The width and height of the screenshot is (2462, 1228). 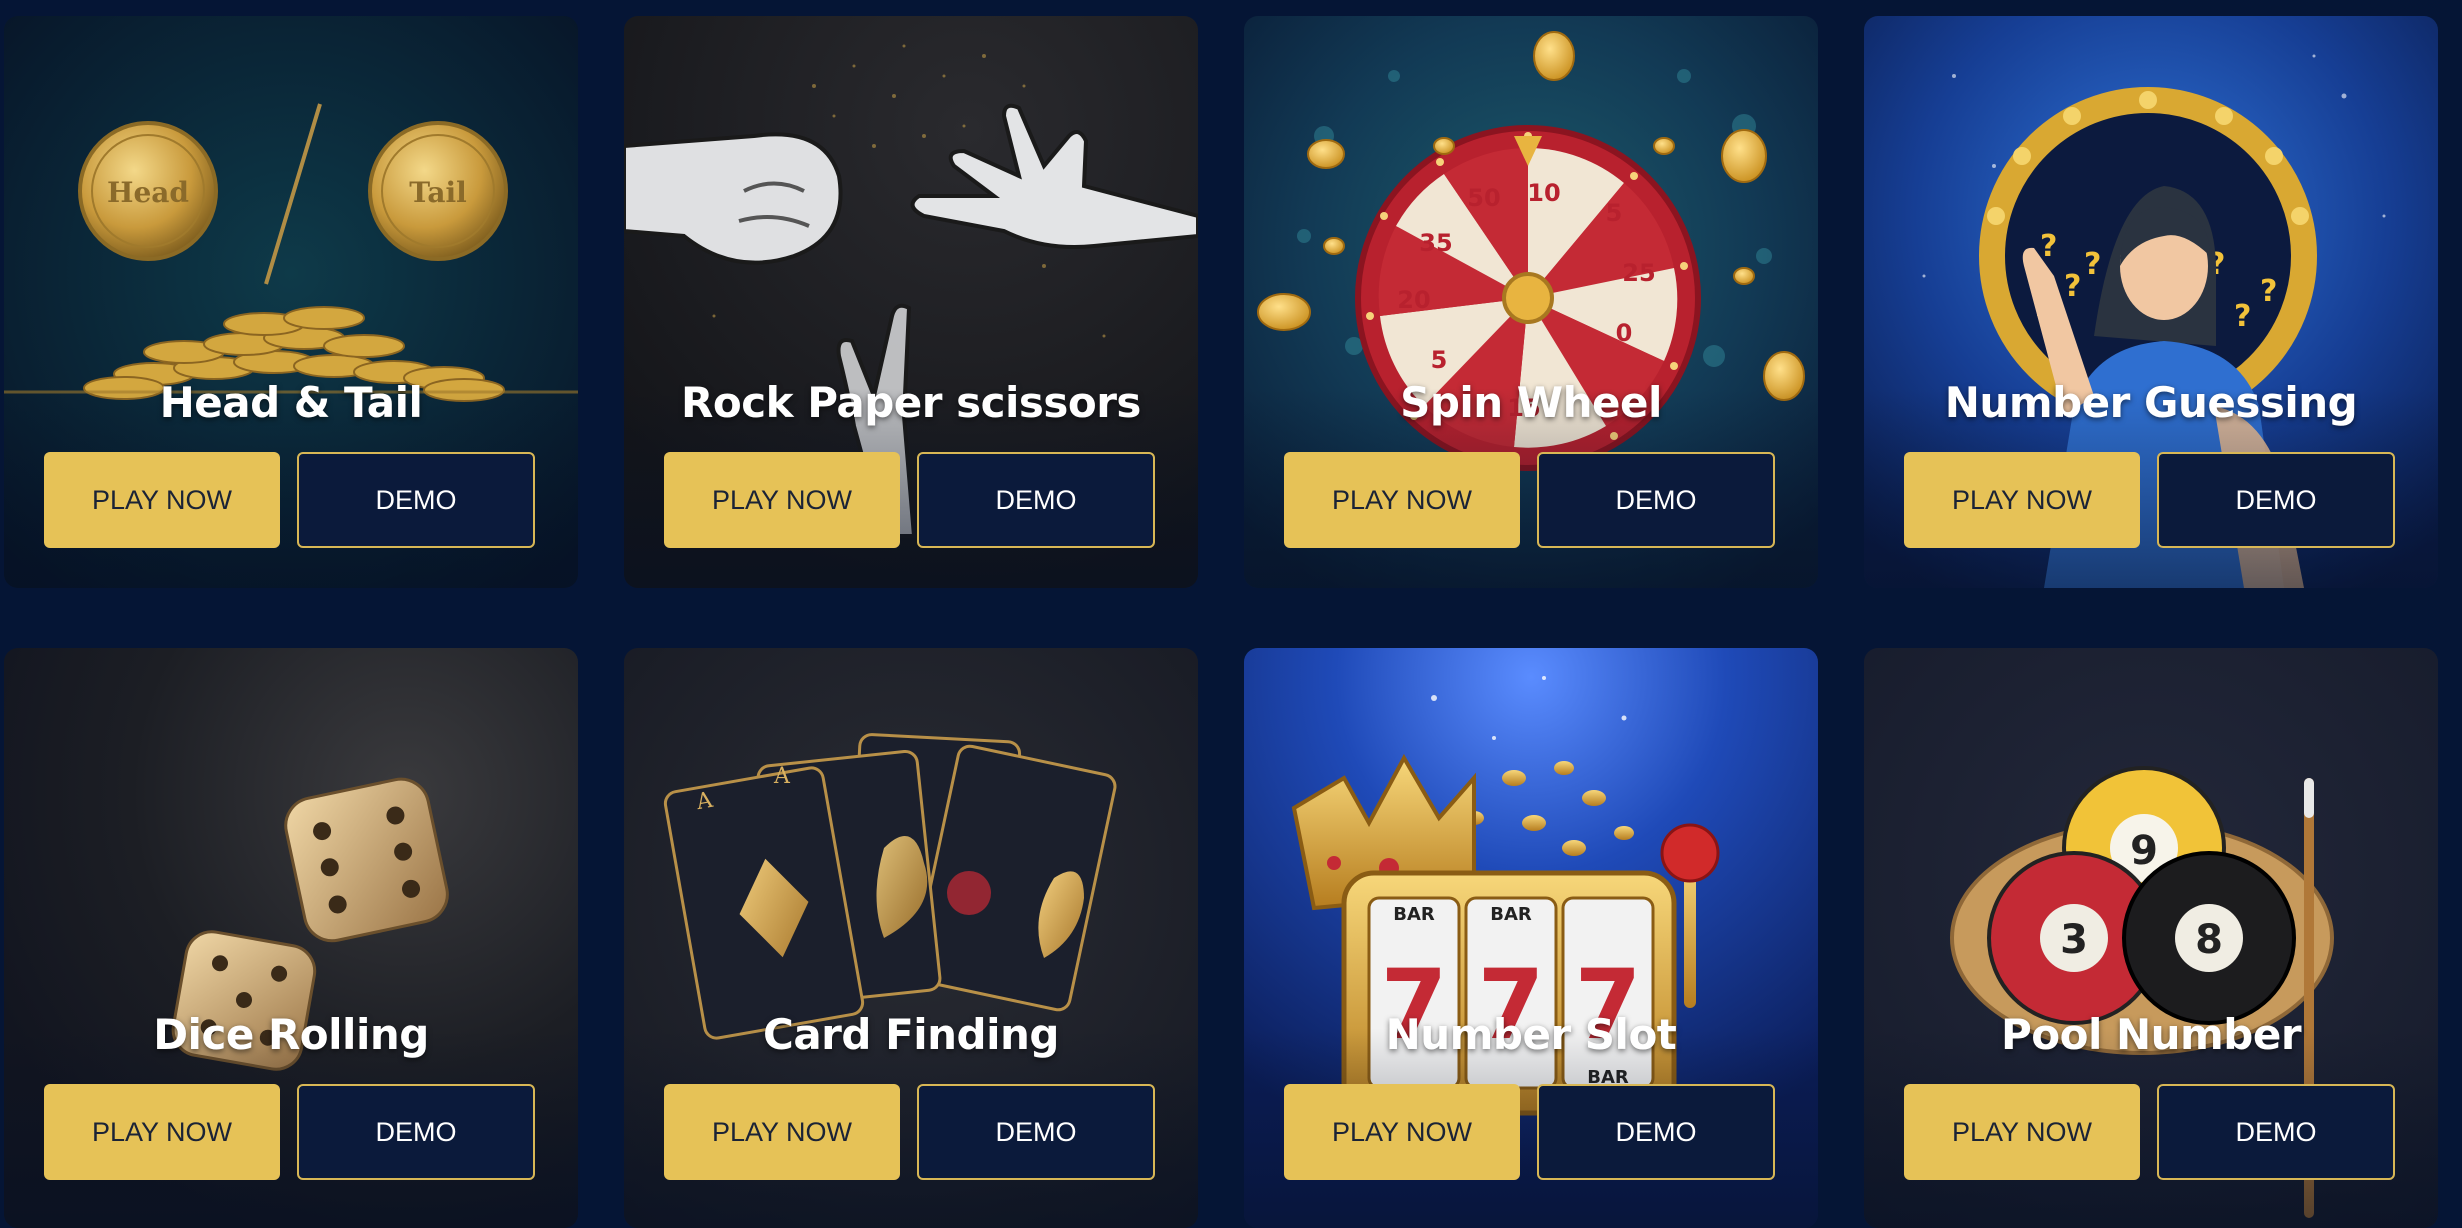 What do you see at coordinates (1543, 193) in the screenshot?
I see `svg-text: 10` at bounding box center [1543, 193].